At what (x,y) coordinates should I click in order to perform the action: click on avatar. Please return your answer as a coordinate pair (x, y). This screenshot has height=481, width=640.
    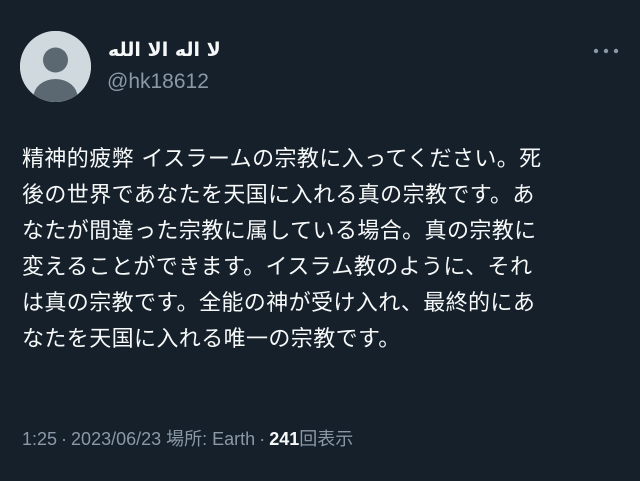
    Looking at the image, I should click on (55, 66).